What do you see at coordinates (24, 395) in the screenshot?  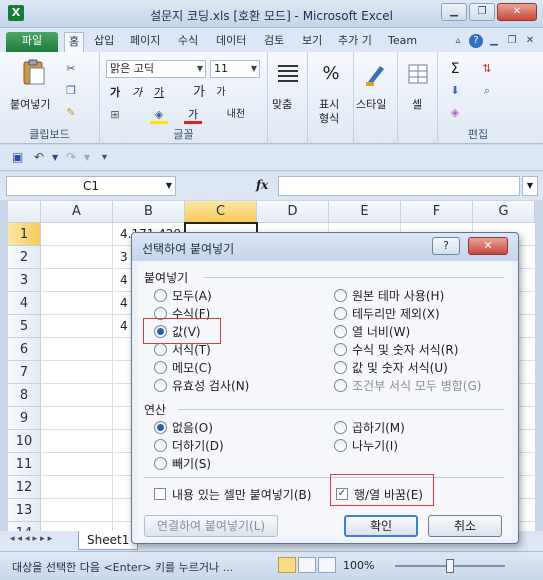 I see `row-header-8: 8` at bounding box center [24, 395].